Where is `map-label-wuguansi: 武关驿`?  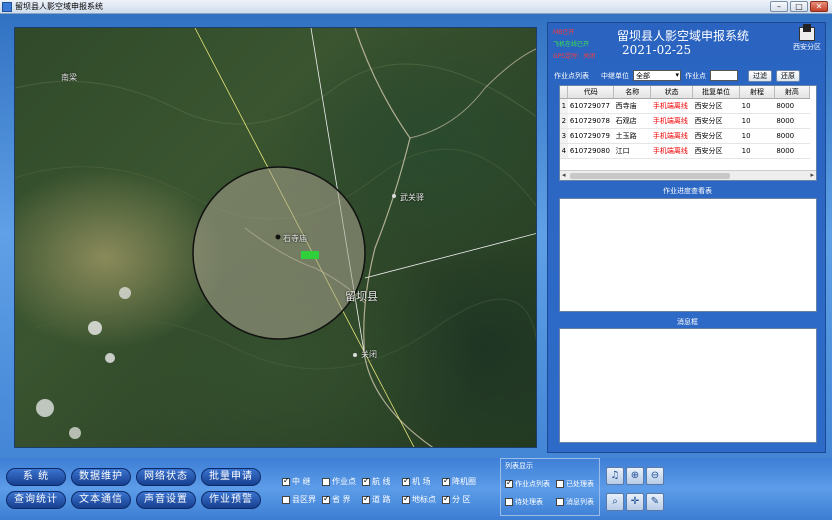 map-label-wuguansi: 武关驿 is located at coordinates (412, 197).